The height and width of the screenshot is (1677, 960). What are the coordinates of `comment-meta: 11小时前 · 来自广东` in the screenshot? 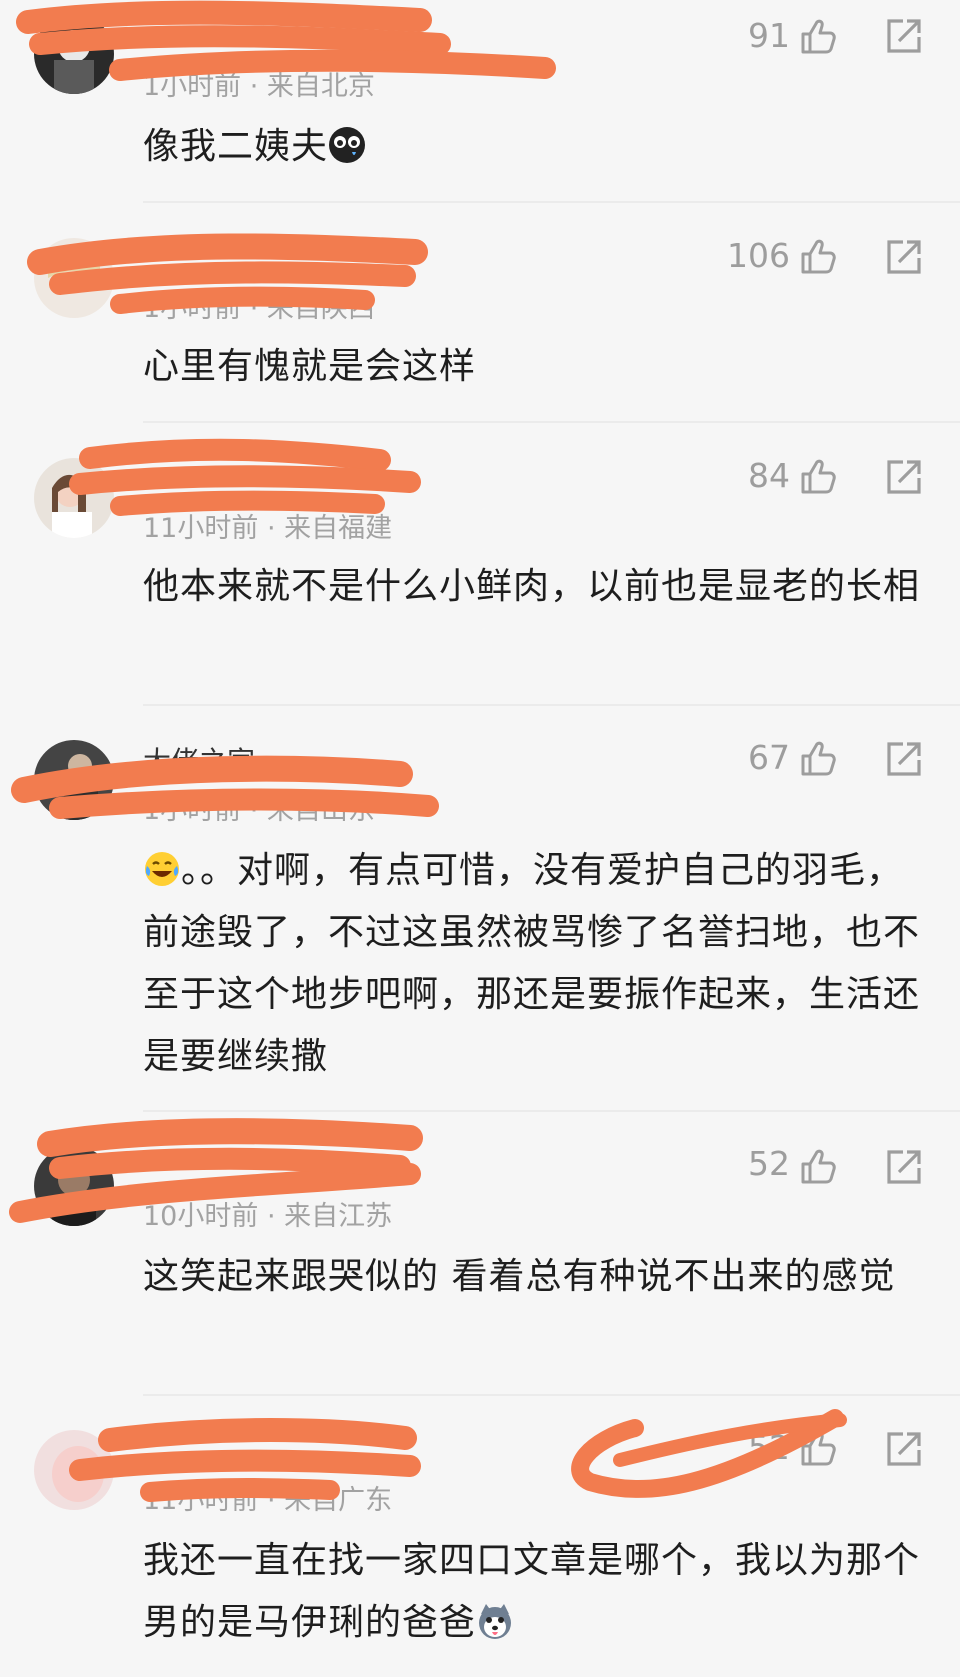 It's located at (268, 1500).